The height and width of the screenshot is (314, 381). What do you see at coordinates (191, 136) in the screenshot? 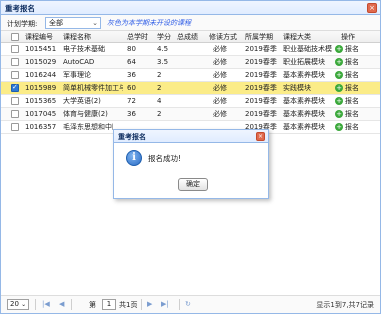
I see `dialog-titlebar: 重考报名 ×` at bounding box center [191, 136].